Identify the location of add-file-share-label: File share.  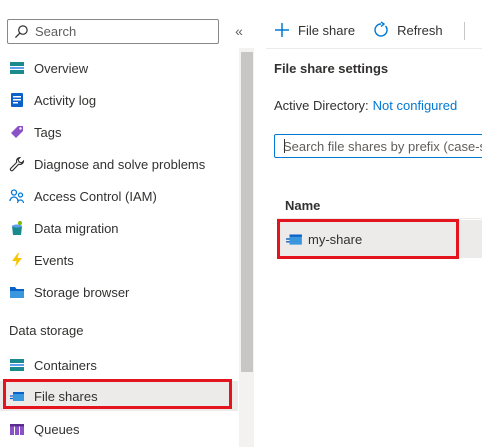
(327, 30).